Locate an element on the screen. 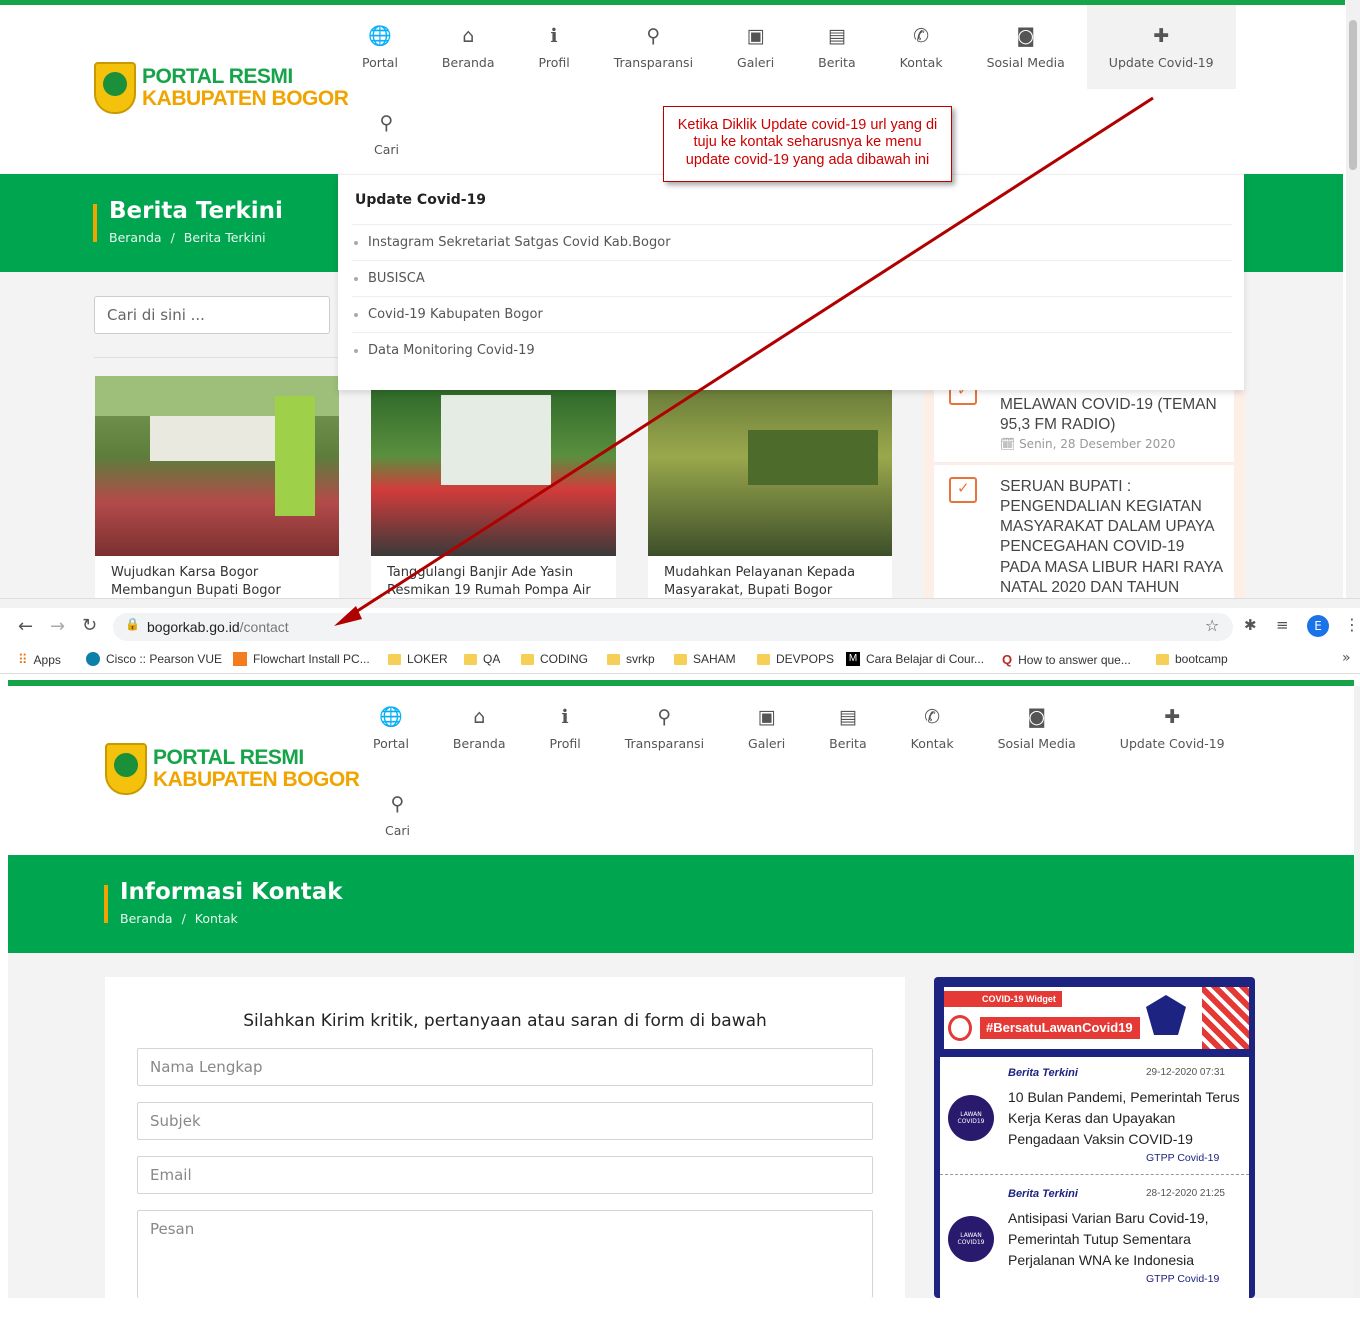 The height and width of the screenshot is (1324, 1360). bookmark-folder: LOKER is located at coordinates (418, 659).